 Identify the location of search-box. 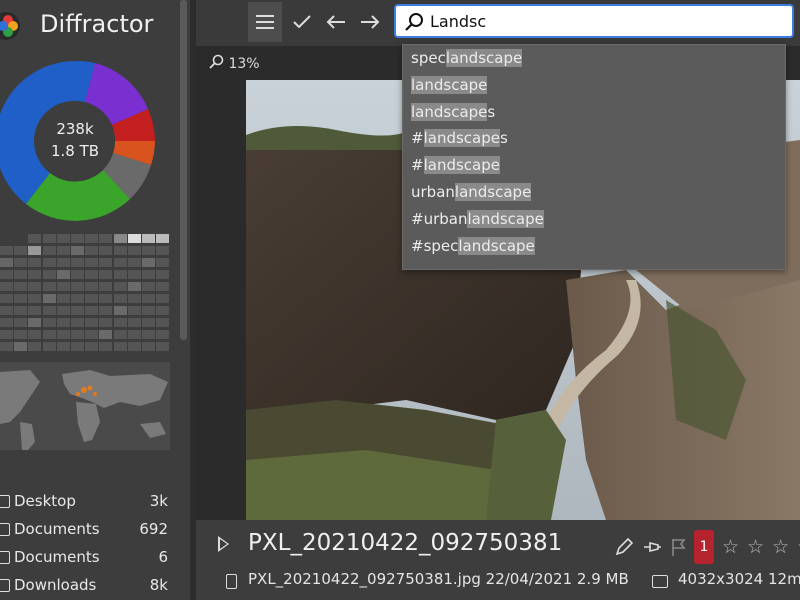
(594, 21).